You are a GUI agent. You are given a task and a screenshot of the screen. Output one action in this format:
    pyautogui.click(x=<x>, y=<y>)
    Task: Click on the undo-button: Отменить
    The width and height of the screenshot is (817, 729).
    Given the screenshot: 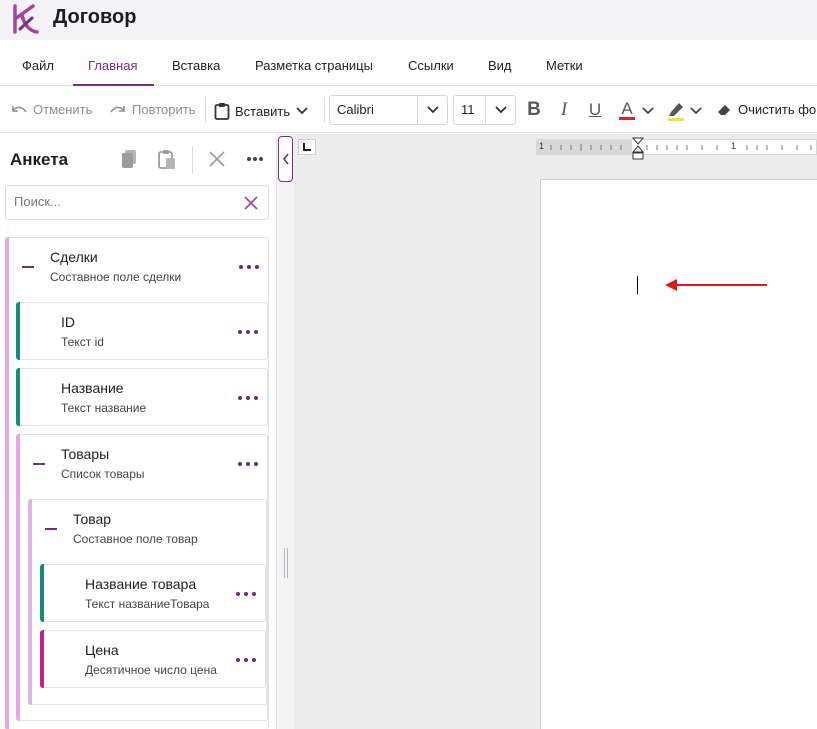 What is the action you would take?
    pyautogui.click(x=51, y=109)
    